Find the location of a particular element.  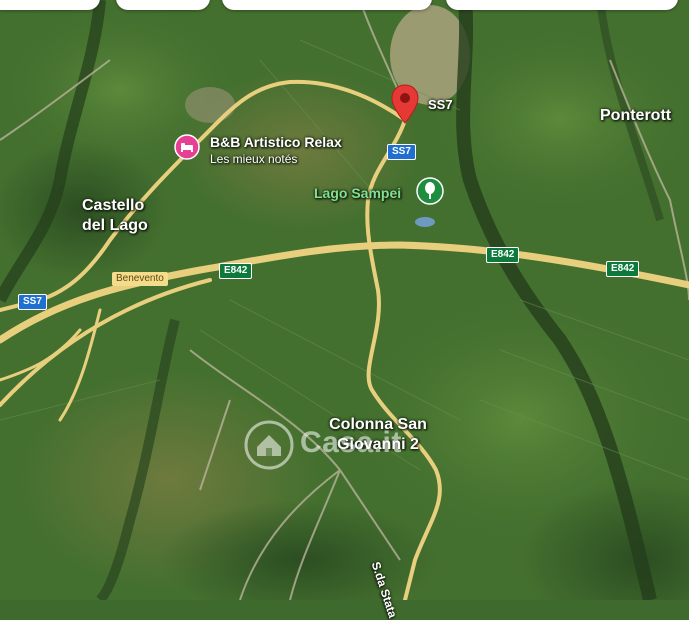

watermark: Casa.it is located at coordinates (344, 445).